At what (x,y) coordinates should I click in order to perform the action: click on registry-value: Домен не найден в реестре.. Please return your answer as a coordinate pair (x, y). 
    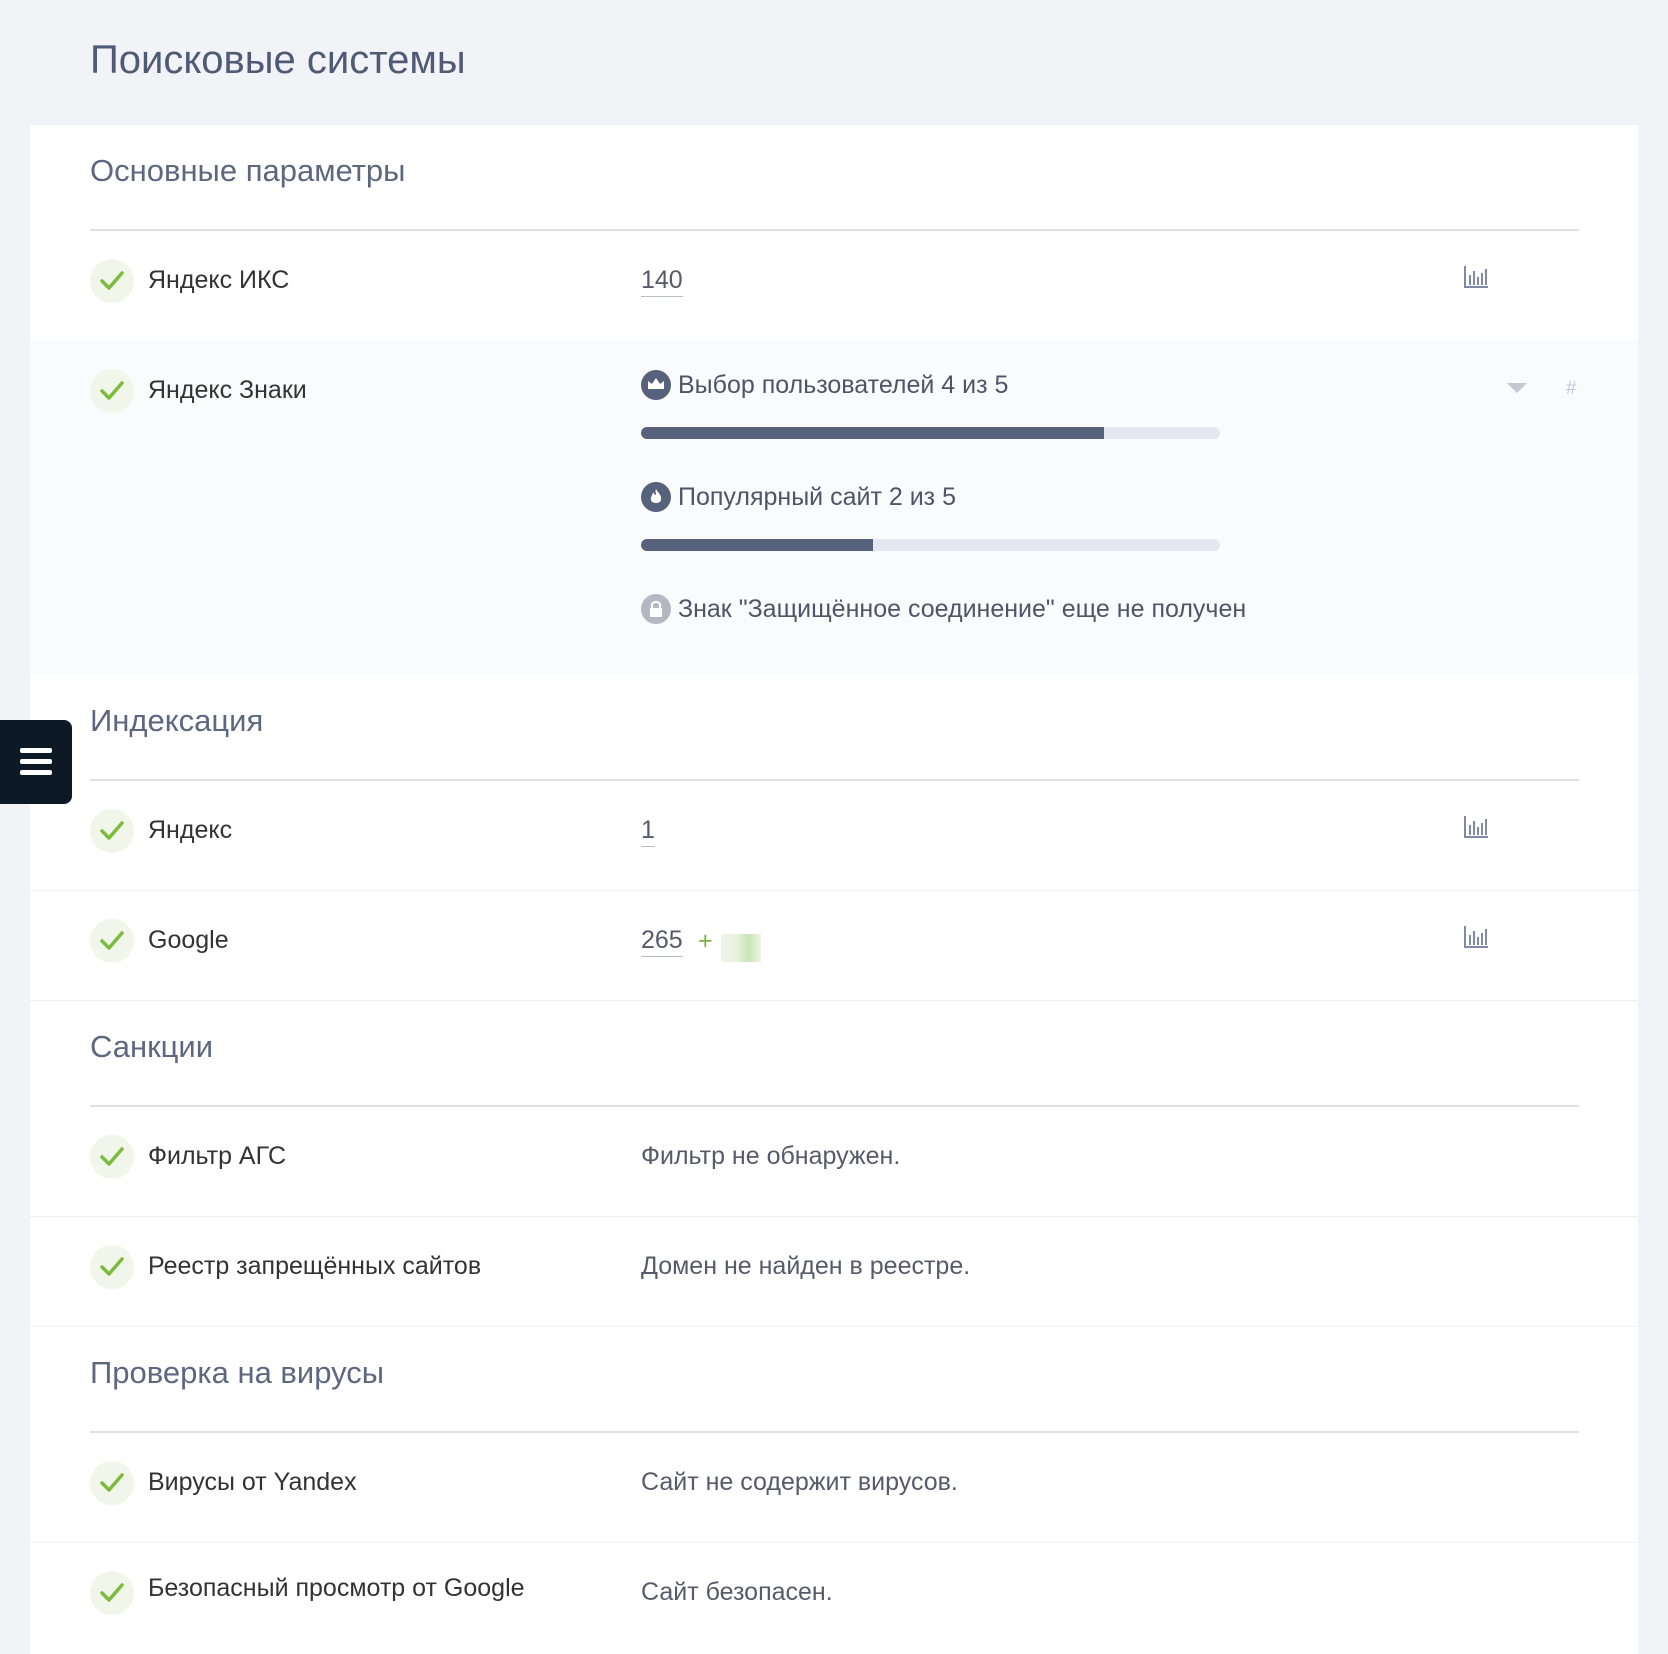
    Looking at the image, I should click on (806, 1266).